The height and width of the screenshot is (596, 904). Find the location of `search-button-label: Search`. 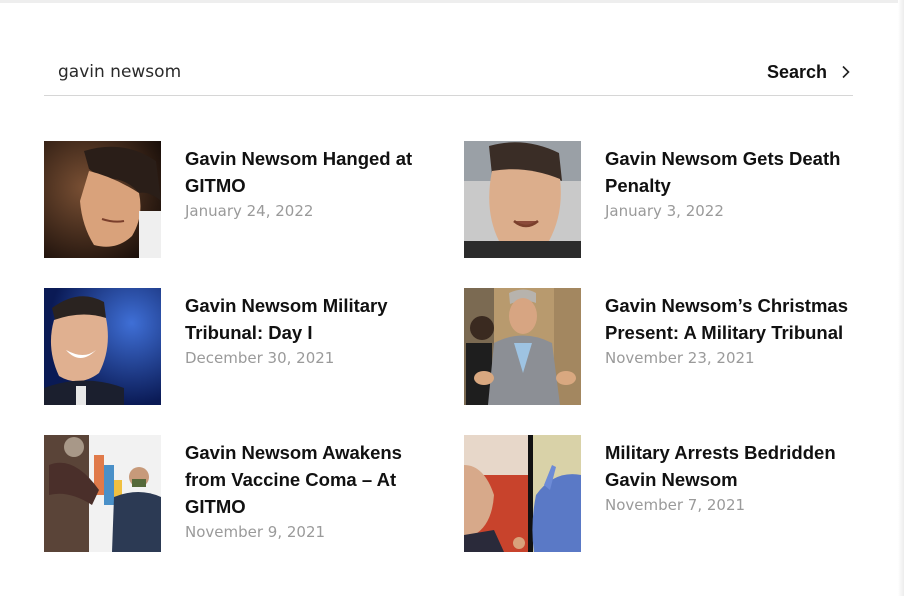

search-button-label: Search is located at coordinates (796, 71).